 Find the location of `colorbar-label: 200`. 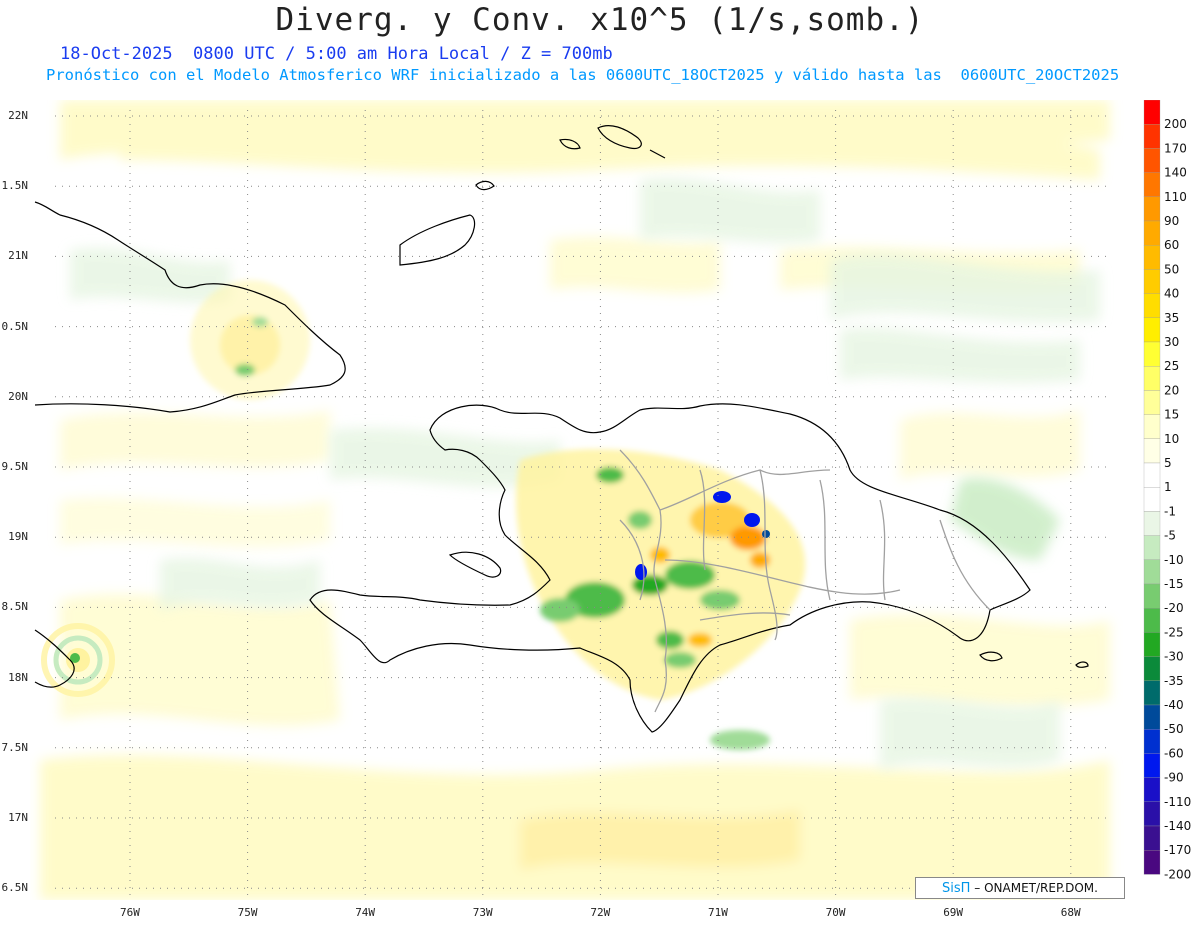

colorbar-label: 200 is located at coordinates (1175, 124).